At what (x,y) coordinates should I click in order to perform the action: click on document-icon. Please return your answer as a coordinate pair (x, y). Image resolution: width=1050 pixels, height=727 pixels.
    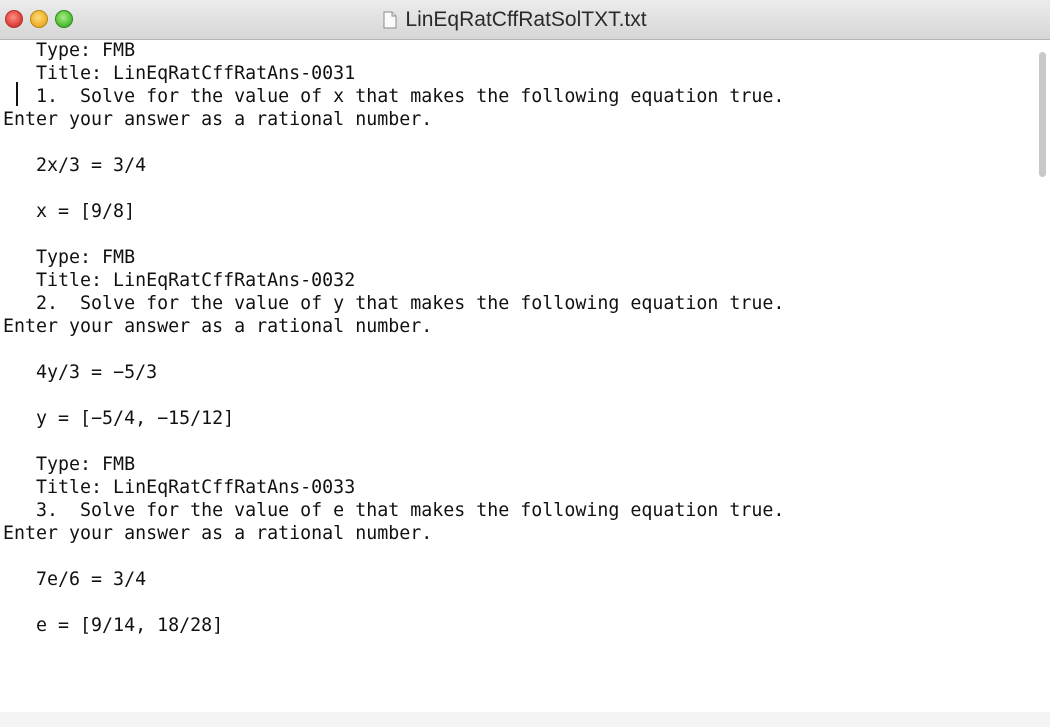
    Looking at the image, I should click on (390, 20).